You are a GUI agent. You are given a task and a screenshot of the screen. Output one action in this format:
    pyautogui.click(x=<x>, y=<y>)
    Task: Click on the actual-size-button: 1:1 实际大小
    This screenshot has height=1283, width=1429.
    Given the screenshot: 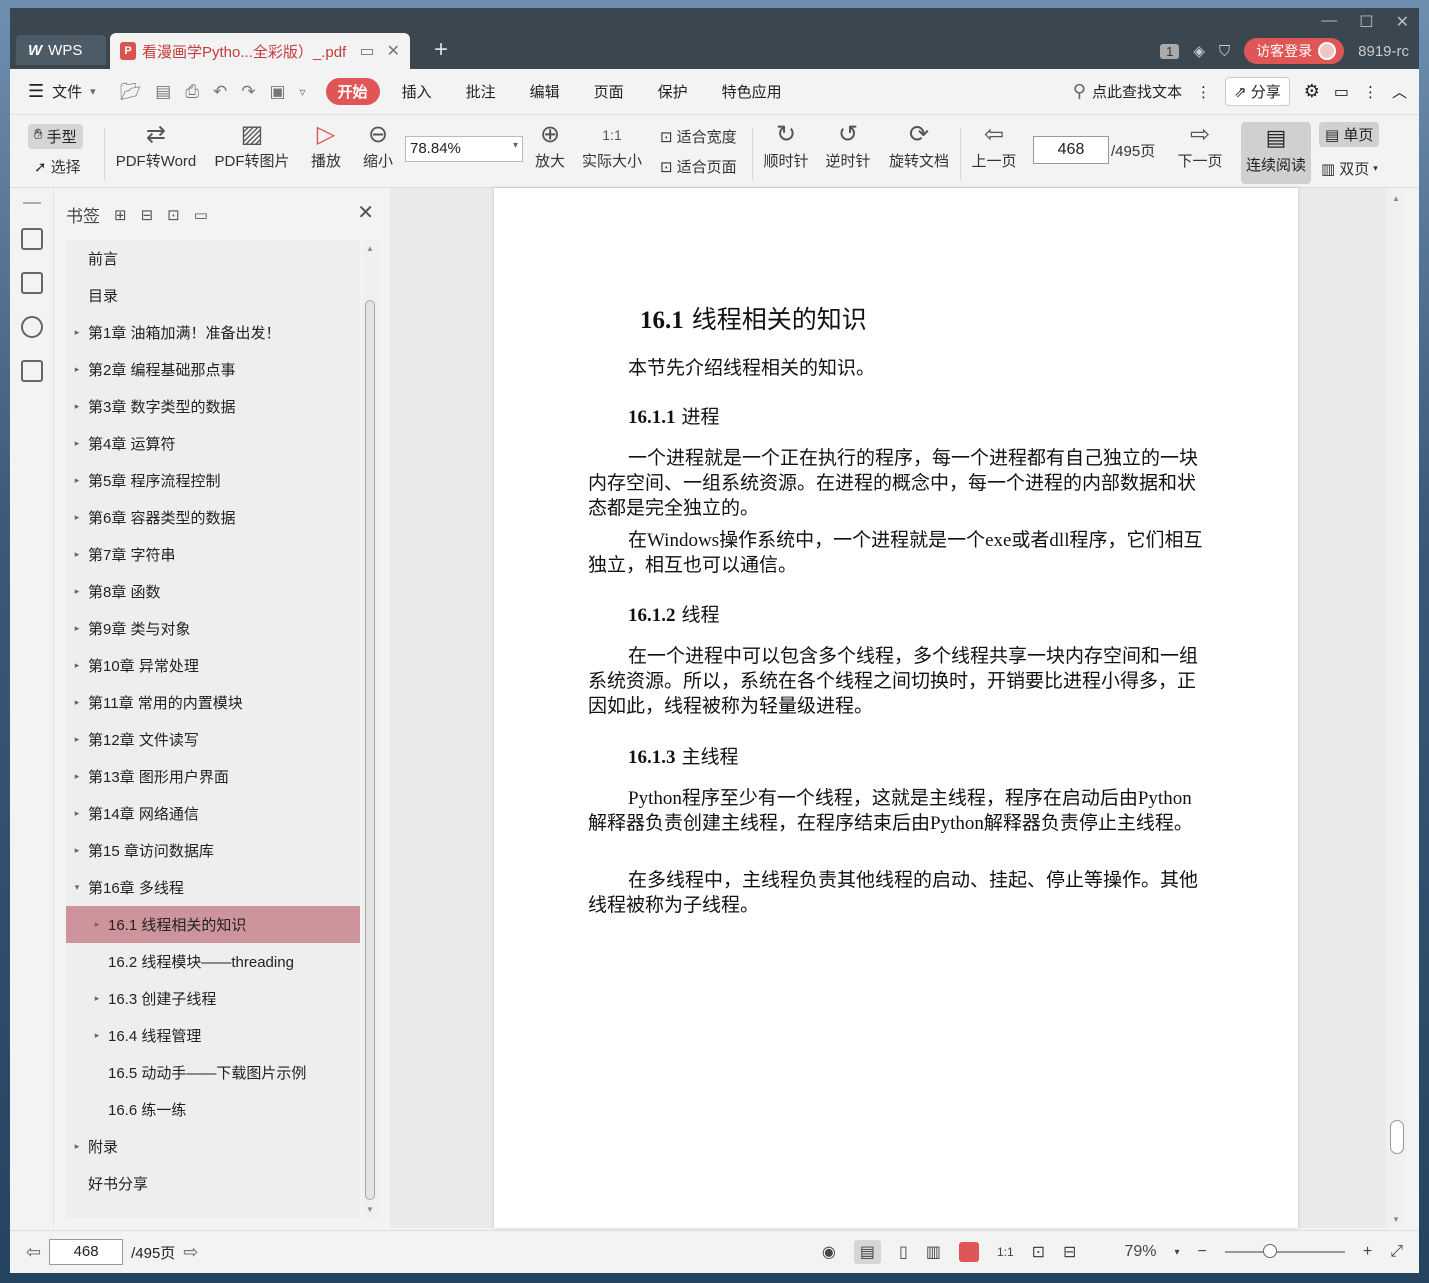 What is the action you would take?
    pyautogui.click(x=612, y=145)
    